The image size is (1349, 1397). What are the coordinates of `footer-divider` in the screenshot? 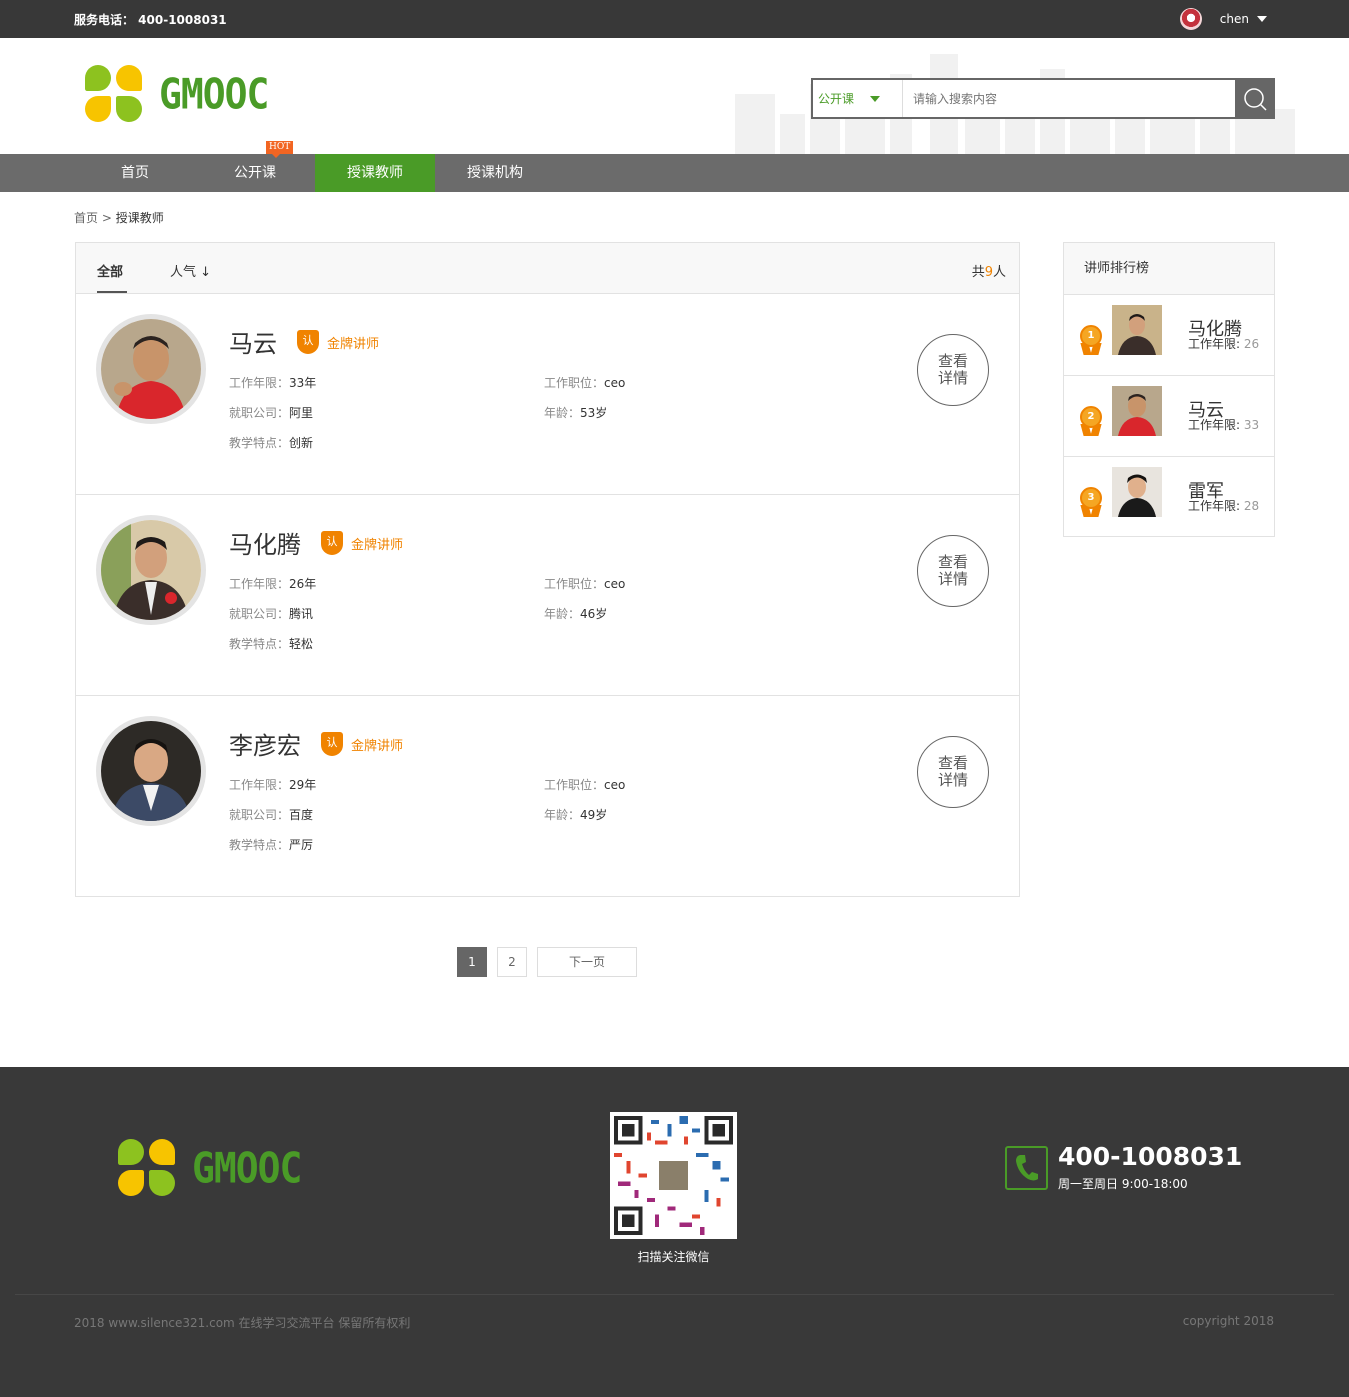 It's located at (674, 1294).